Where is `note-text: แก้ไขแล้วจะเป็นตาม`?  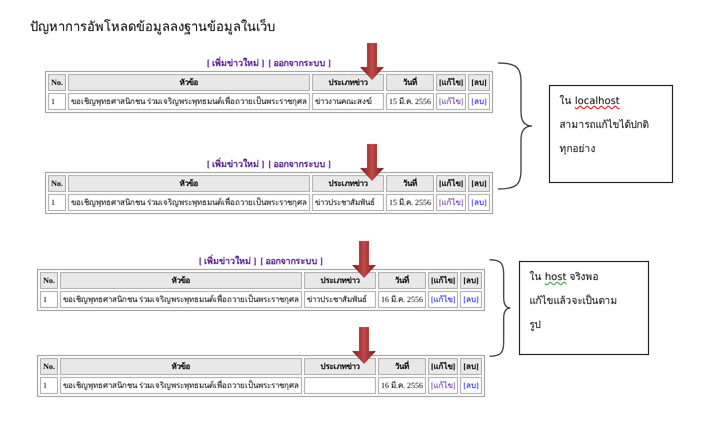
note-text: แก้ไขแล้วจะเป็นตาม is located at coordinates (574, 301).